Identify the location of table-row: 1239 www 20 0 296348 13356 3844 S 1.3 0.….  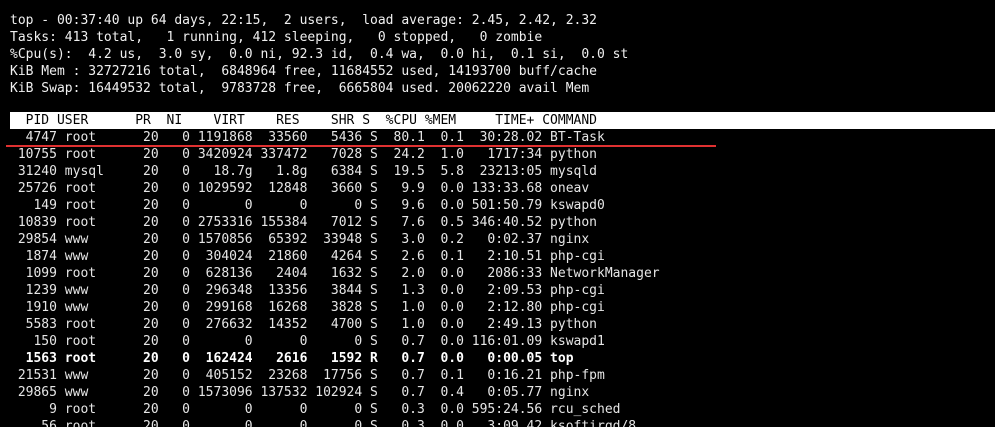
(307, 290).